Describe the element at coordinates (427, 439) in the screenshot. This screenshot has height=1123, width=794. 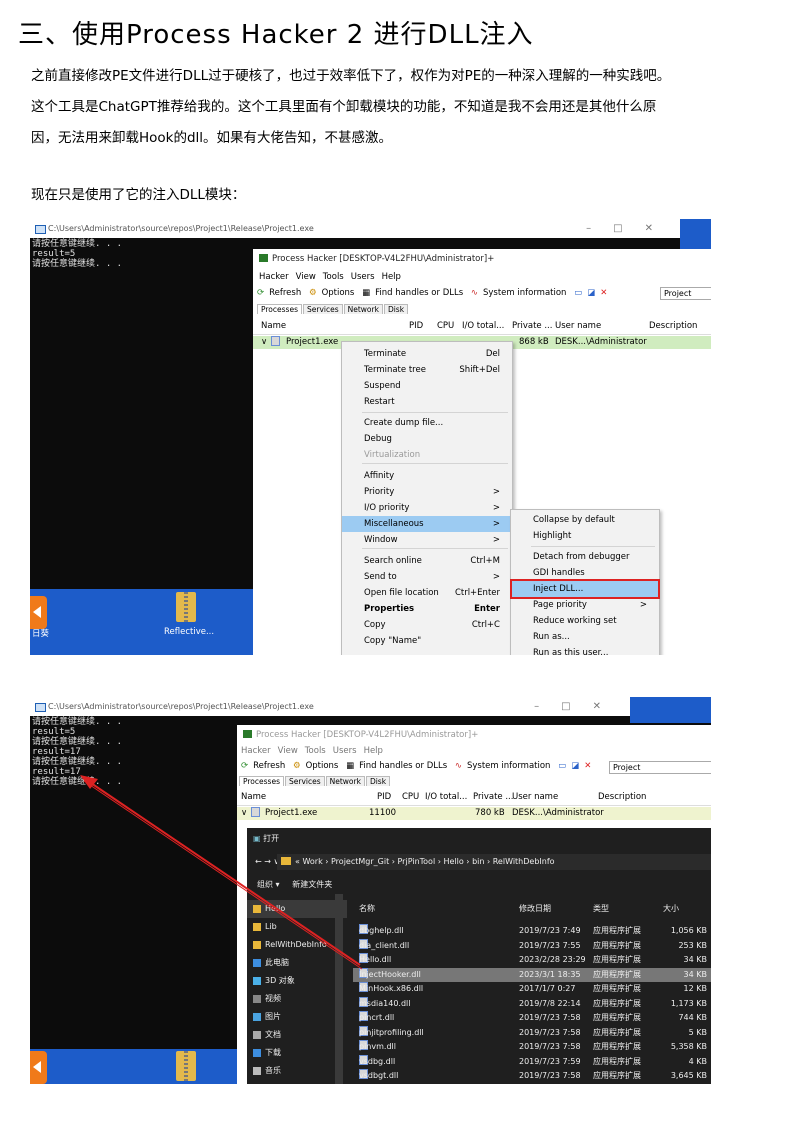
I see `context-item-debug: Debug` at that location.